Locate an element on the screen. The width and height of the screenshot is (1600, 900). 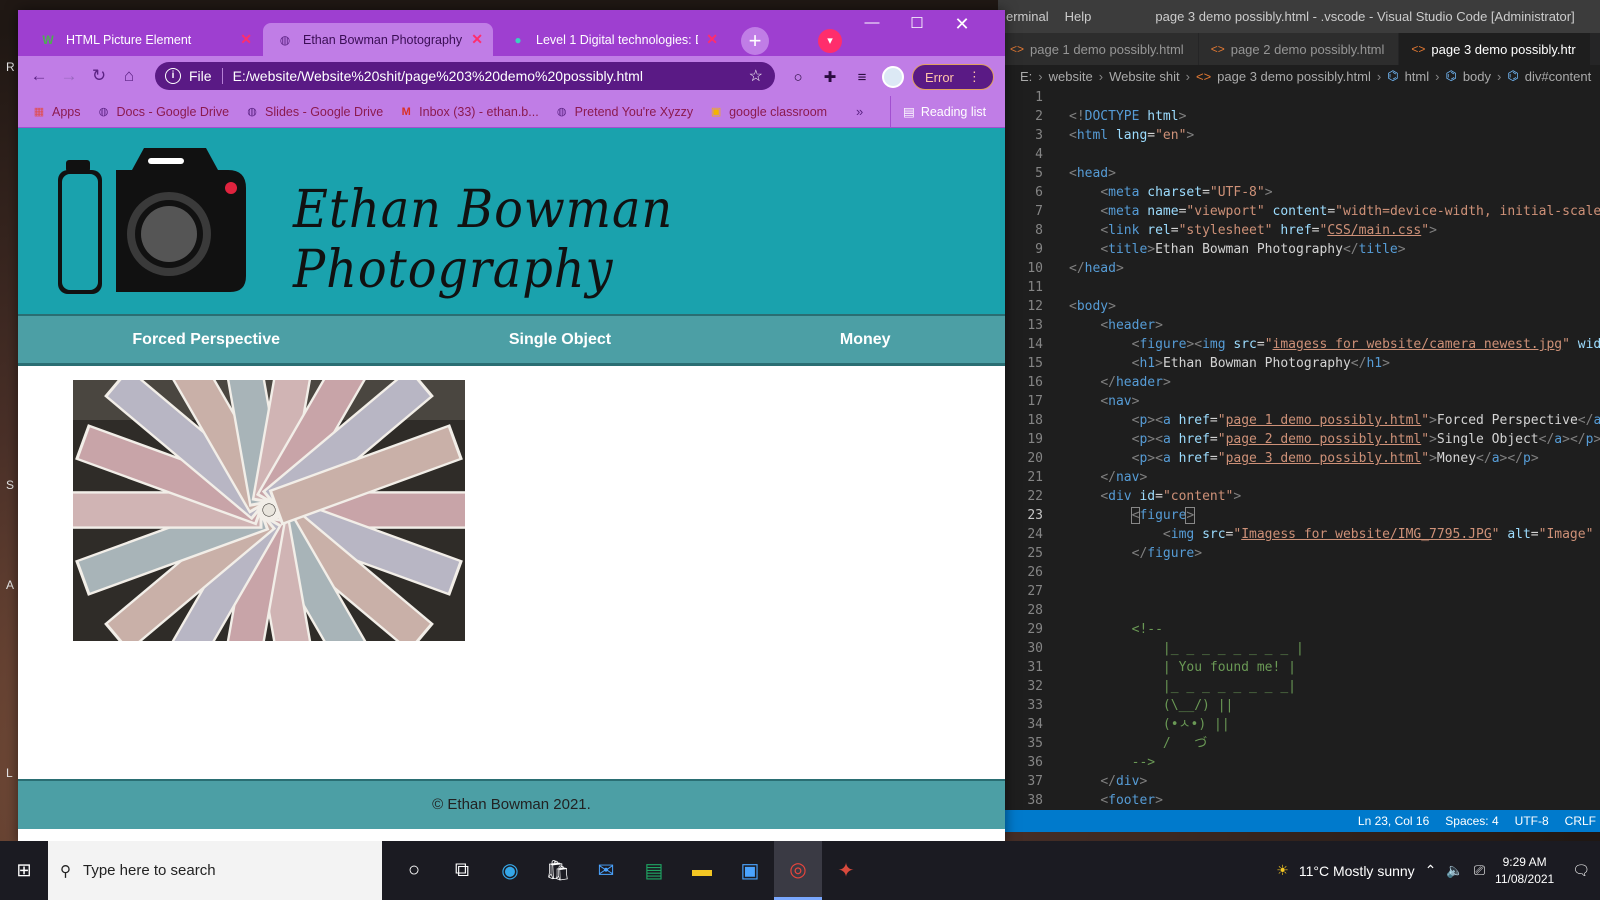
site-info-icon: i is located at coordinates (173, 76).